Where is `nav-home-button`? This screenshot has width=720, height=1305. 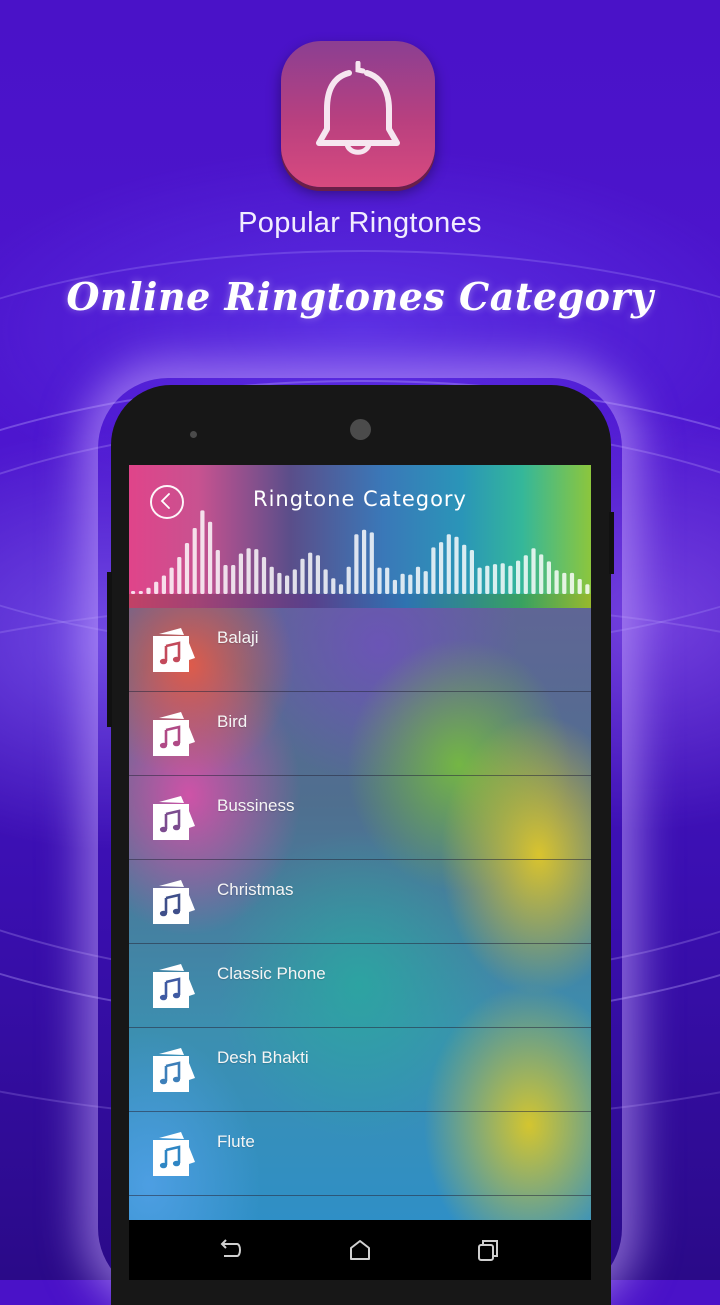 nav-home-button is located at coordinates (360, 1250).